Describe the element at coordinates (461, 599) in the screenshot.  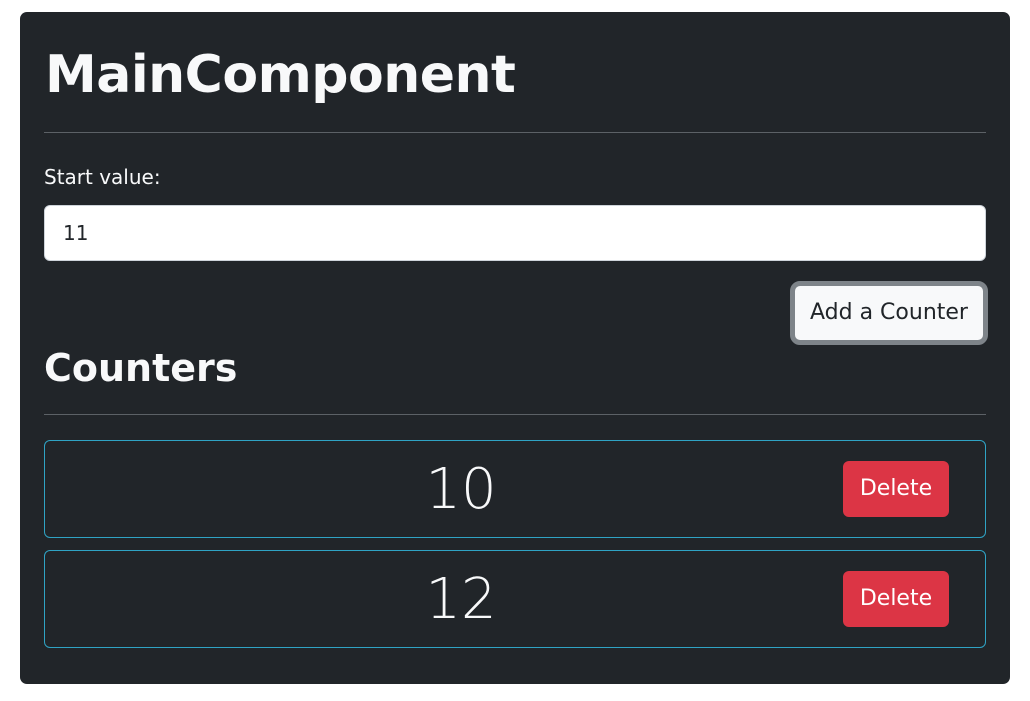
I see `counter-value: 12` at that location.